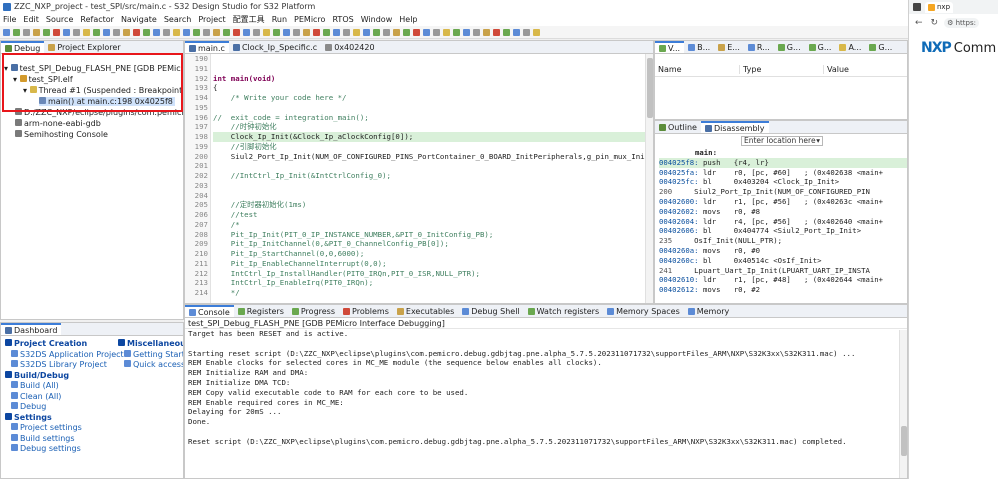 The width and height of the screenshot is (998, 479). Describe the element at coordinates (919, 23) in the screenshot. I see `back-arrow-icon: ←` at that location.